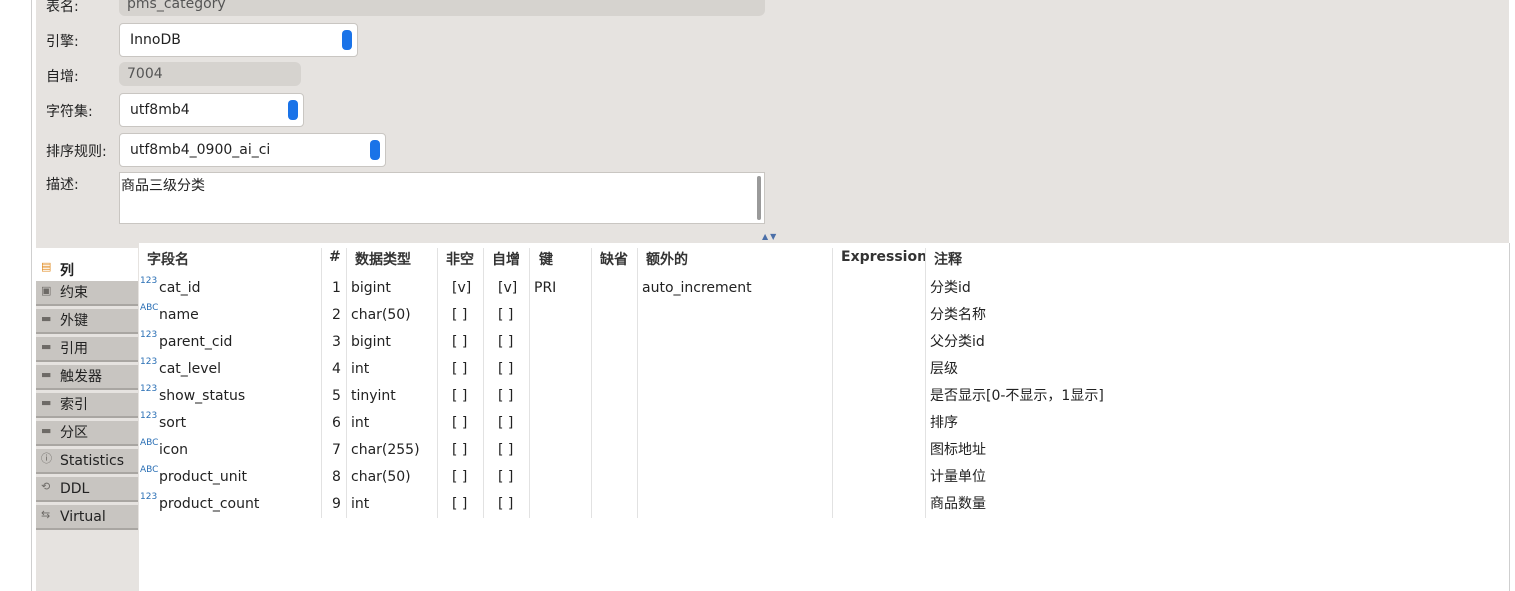 Image resolution: width=1515 pixels, height=591 pixels. Describe the element at coordinates (958, 477) in the screenshot. I see `cell-comment: 计量单位` at that location.